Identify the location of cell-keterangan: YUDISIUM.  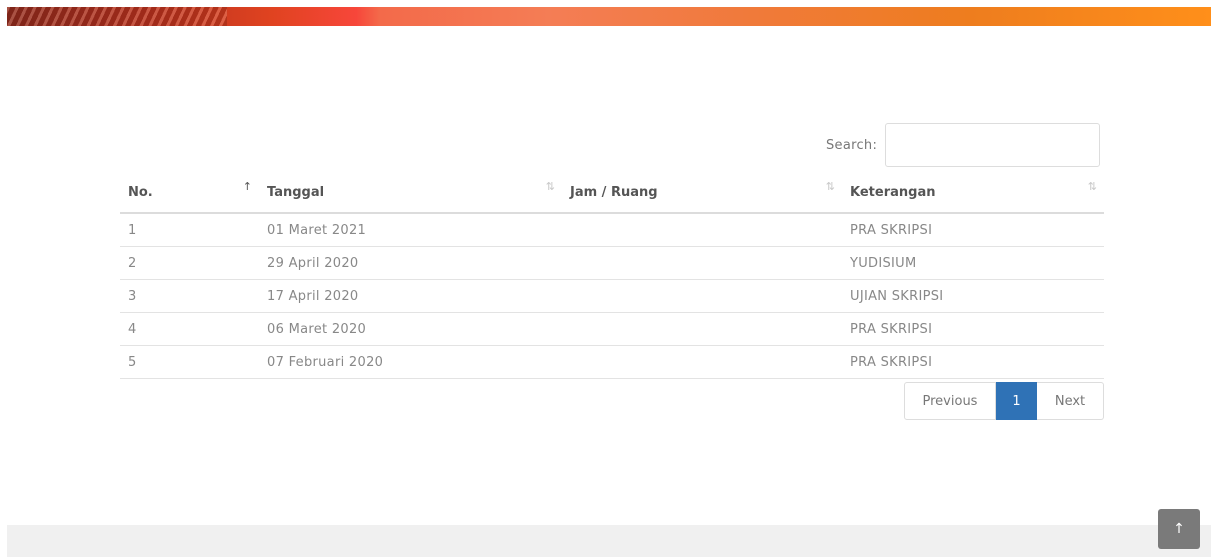
(973, 263).